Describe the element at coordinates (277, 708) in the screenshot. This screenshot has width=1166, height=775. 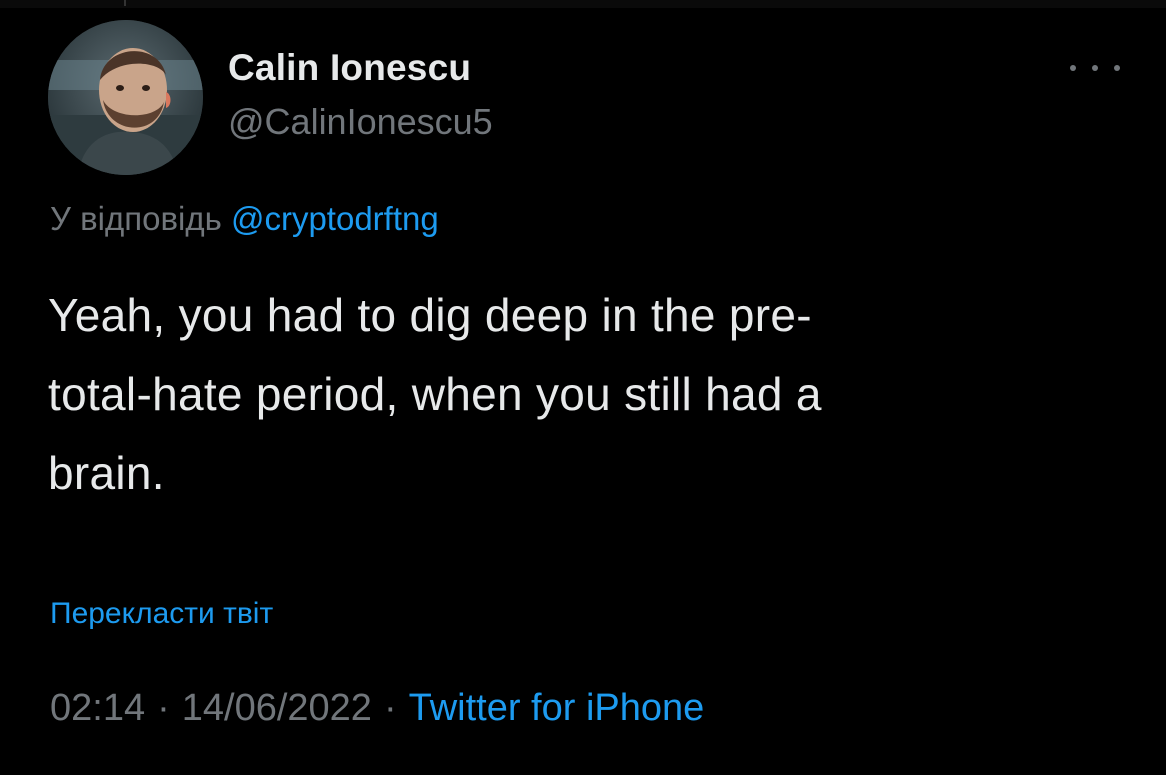
I see `tweet-date: 14/06/2022` at that location.